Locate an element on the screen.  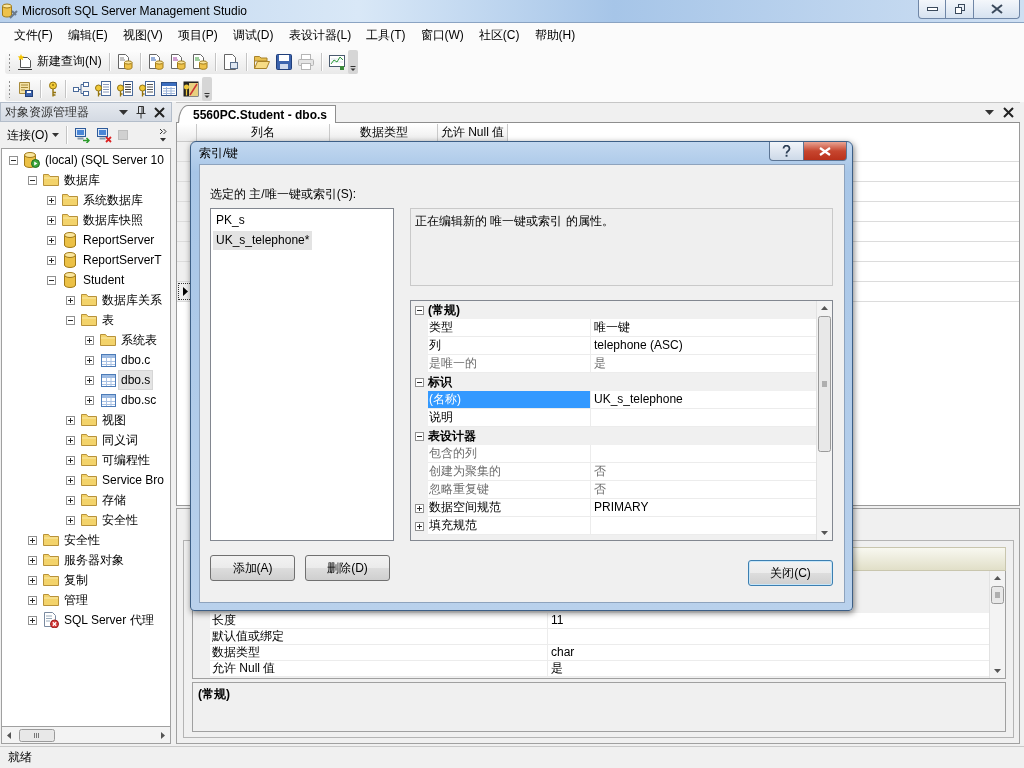
up-arrow-icon is located at coordinates (824, 308).